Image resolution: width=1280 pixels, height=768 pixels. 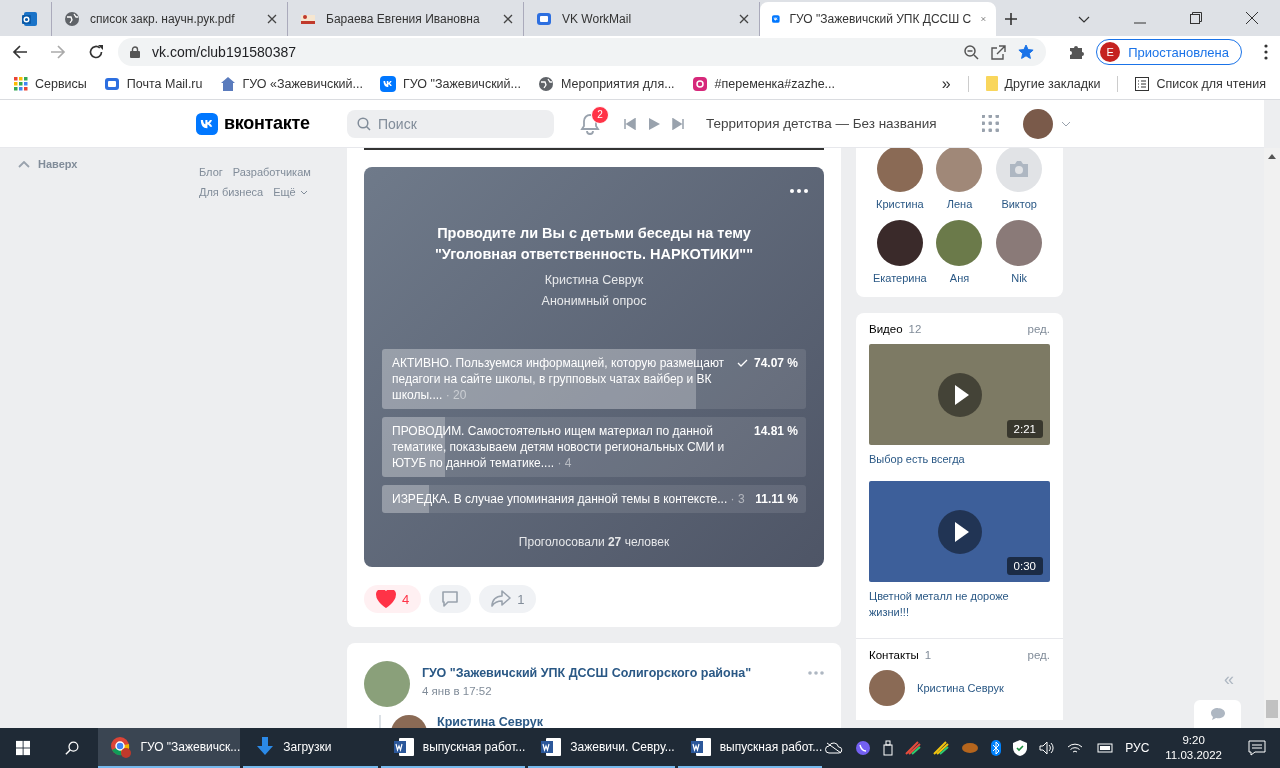 I want to click on group-avatar, so click(x=387, y=684).